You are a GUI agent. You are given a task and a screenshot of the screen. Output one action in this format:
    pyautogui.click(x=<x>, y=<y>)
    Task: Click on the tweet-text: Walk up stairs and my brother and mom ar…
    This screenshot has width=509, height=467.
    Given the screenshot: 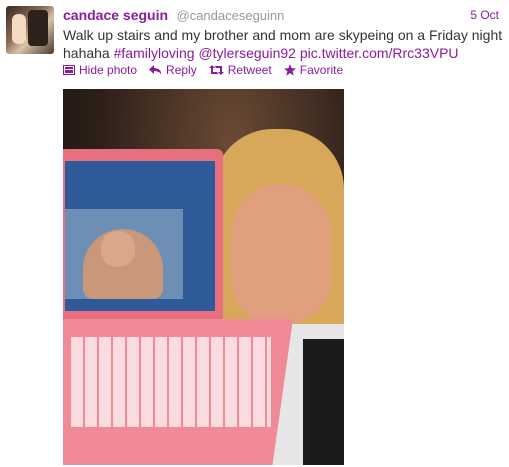 What is the action you would take?
    pyautogui.click(x=283, y=44)
    